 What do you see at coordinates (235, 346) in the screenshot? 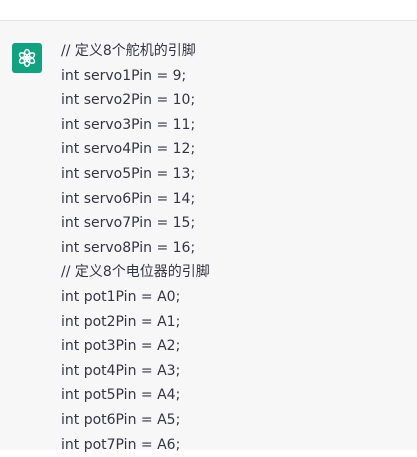
I see `code-line: int pot3Pin = A2;` at bounding box center [235, 346].